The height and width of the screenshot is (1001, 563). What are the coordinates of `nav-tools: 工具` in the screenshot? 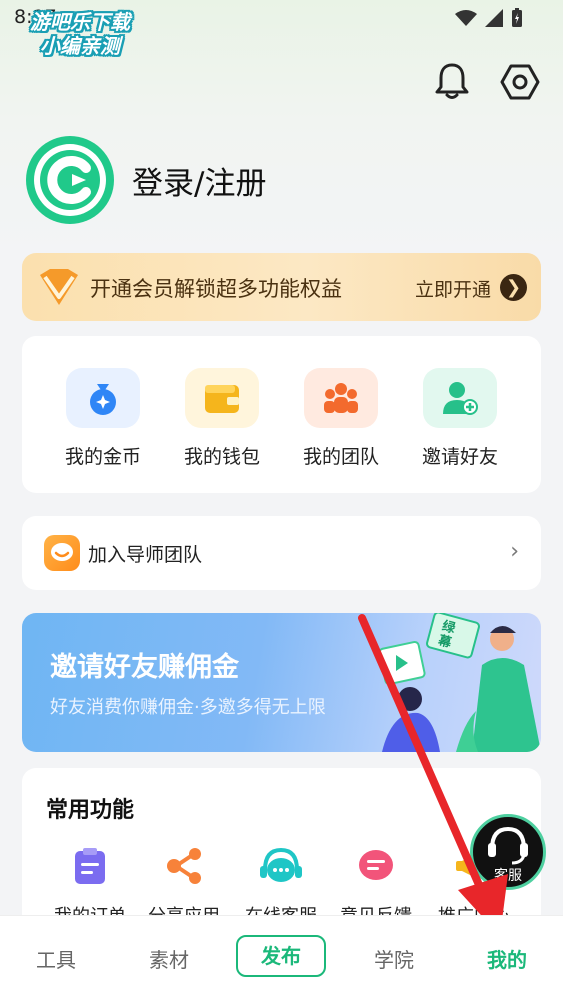 It's located at (56, 958).